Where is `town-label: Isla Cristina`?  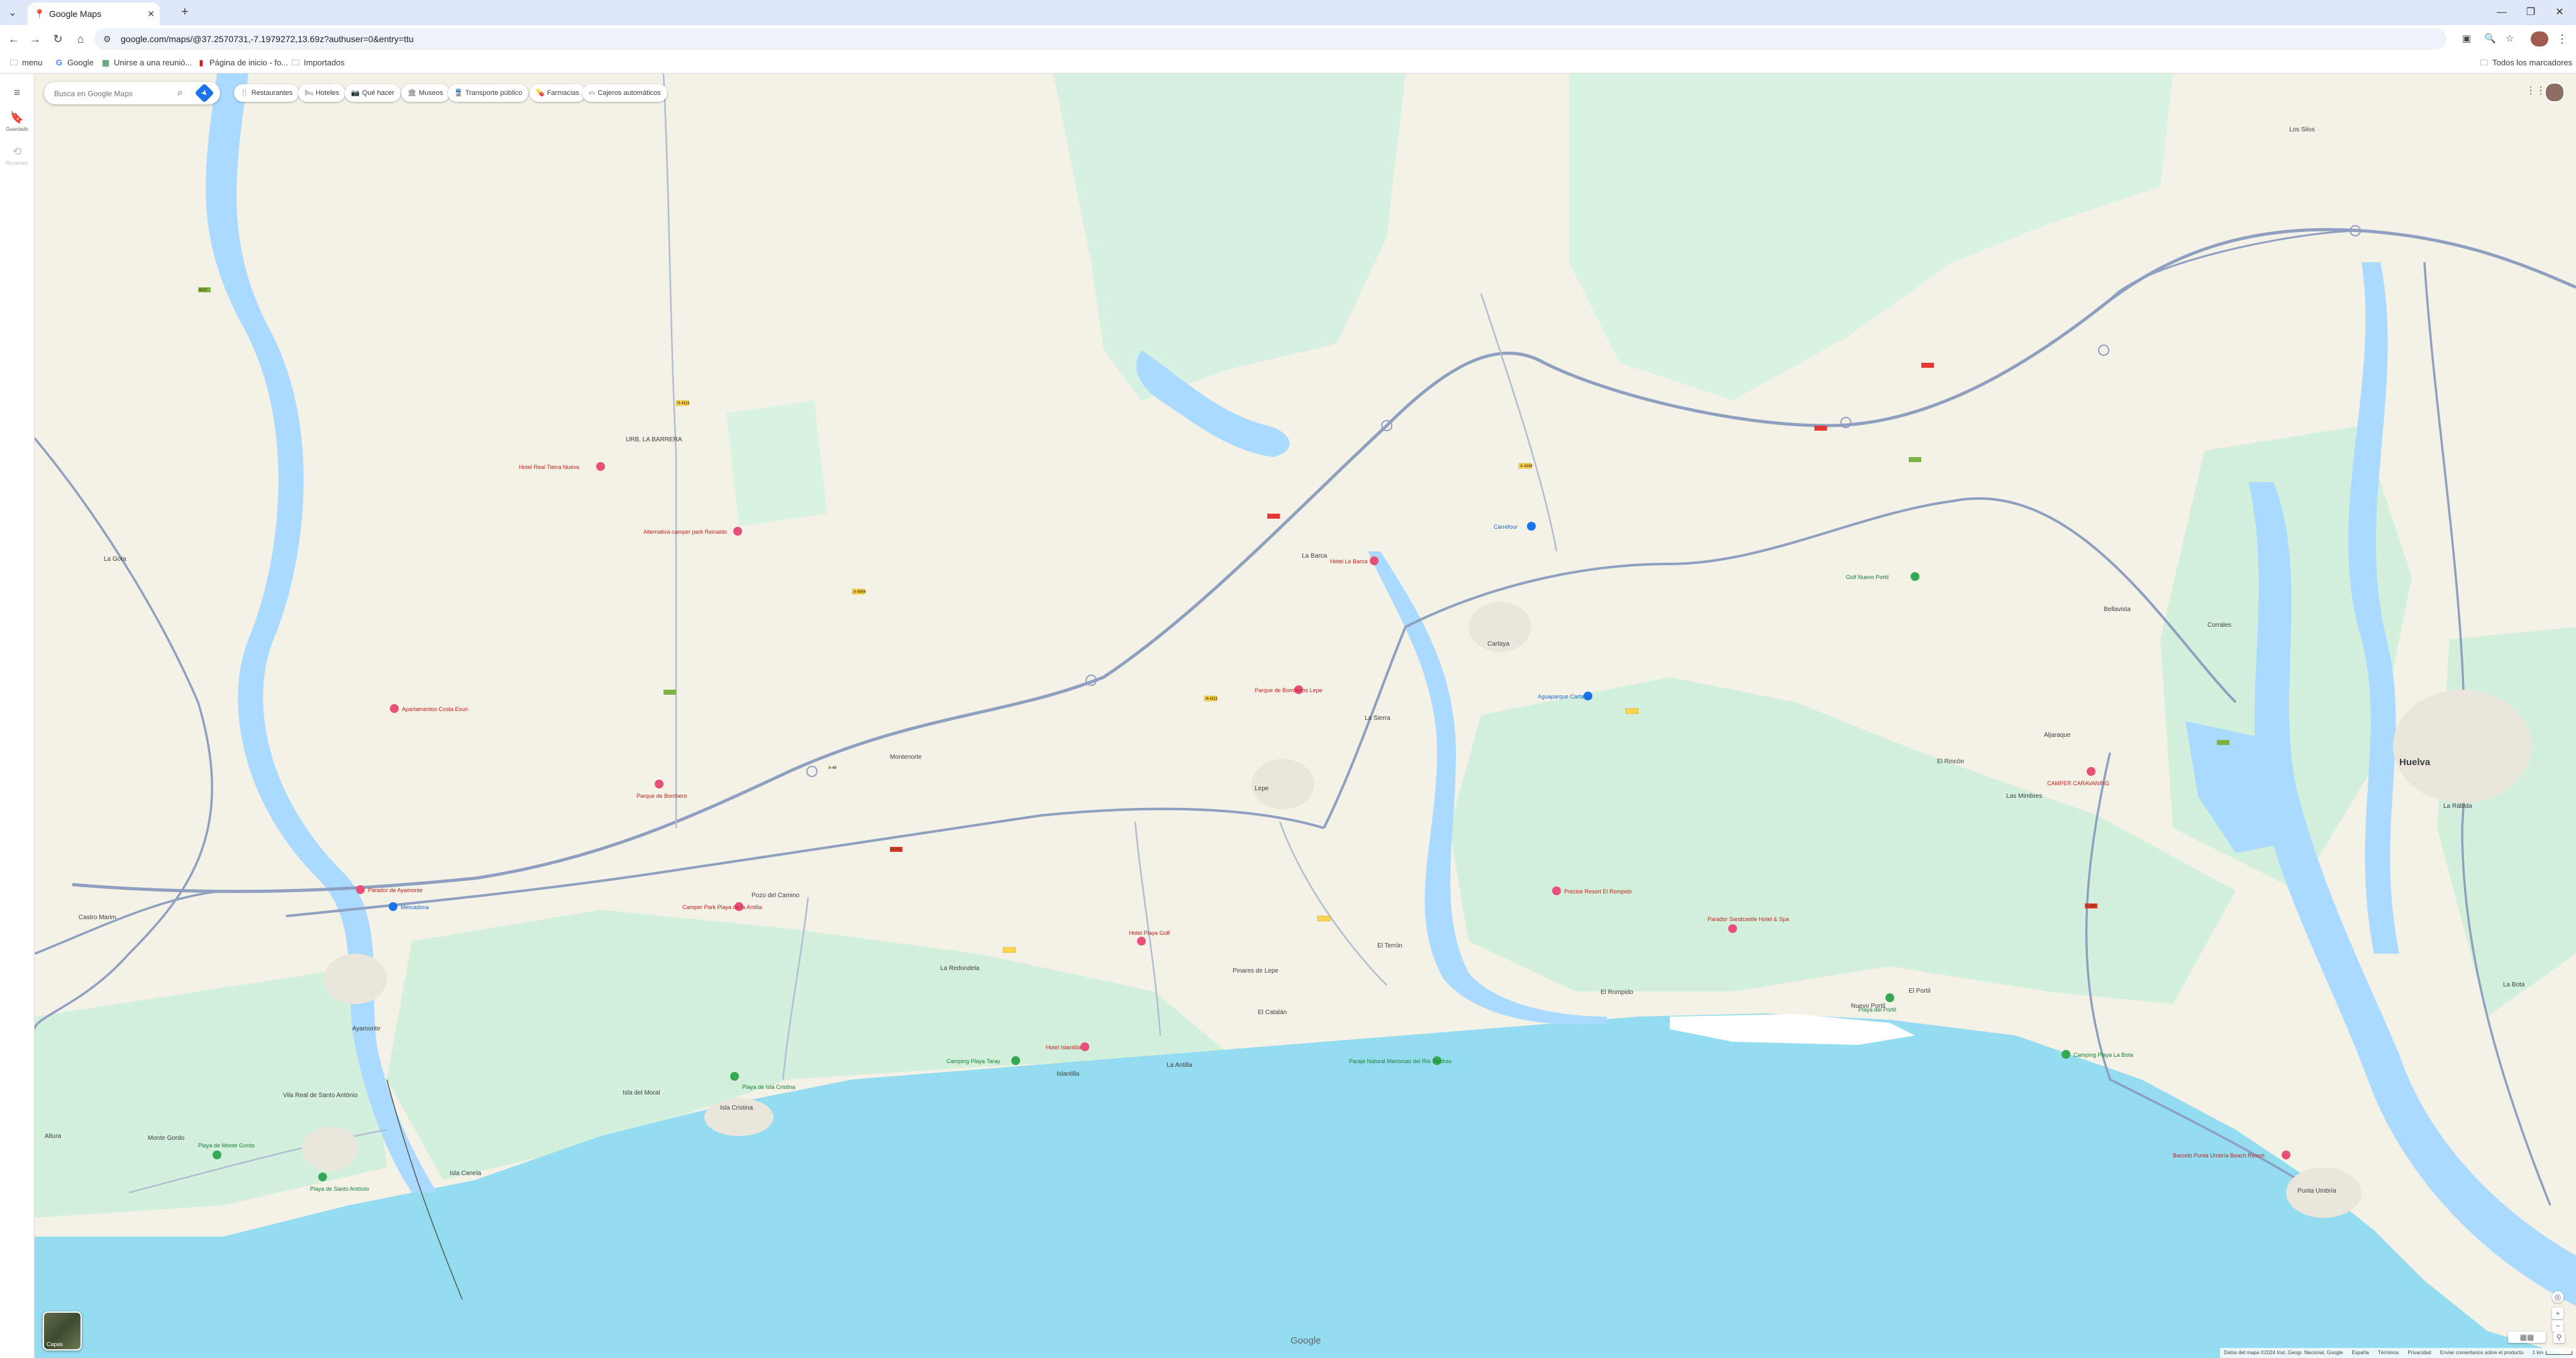 town-label: Isla Cristina is located at coordinates (736, 1108).